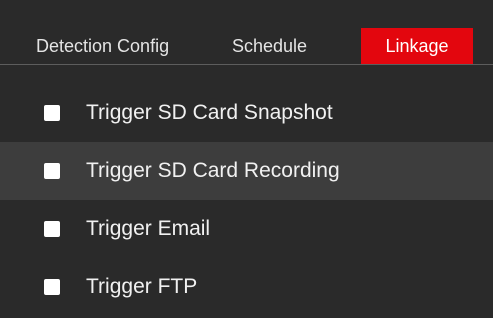  I want to click on checkbox-trigger-email, so click(52, 229).